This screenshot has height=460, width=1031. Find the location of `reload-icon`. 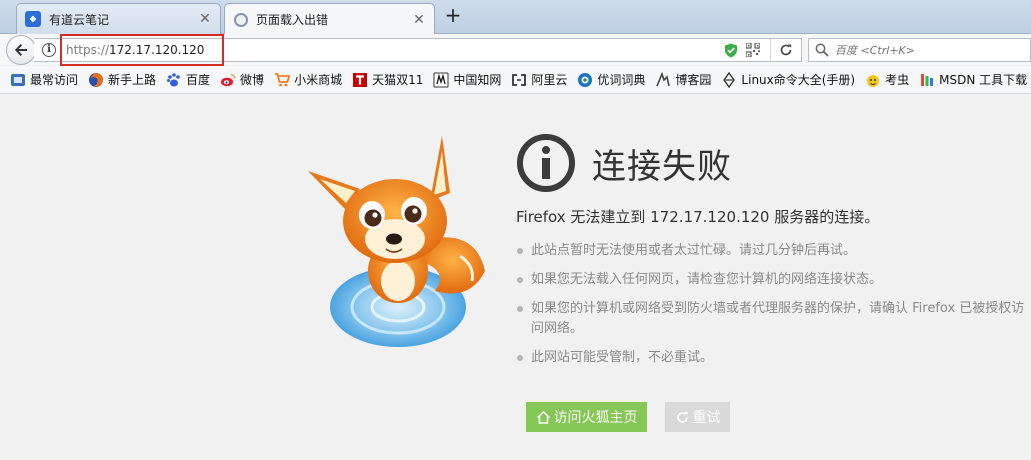

reload-icon is located at coordinates (786, 50).